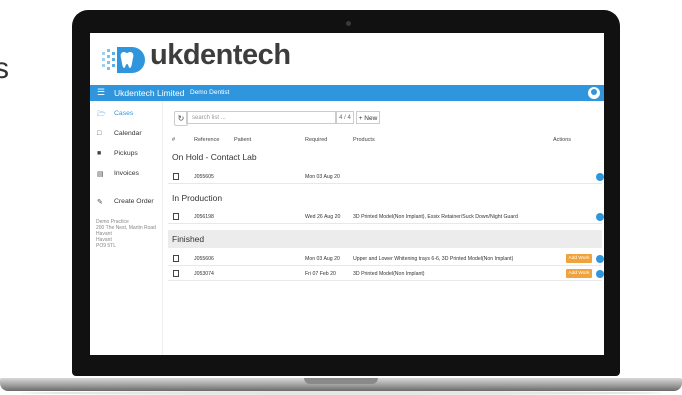 This screenshot has width=682, height=395. What do you see at coordinates (204, 259) in the screenshot?
I see `row-reference: J055606` at bounding box center [204, 259].